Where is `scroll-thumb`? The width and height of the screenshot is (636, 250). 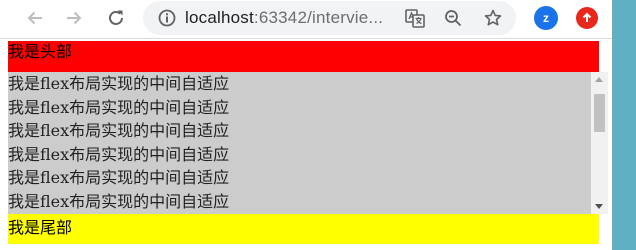
scroll-thumb is located at coordinates (599, 113).